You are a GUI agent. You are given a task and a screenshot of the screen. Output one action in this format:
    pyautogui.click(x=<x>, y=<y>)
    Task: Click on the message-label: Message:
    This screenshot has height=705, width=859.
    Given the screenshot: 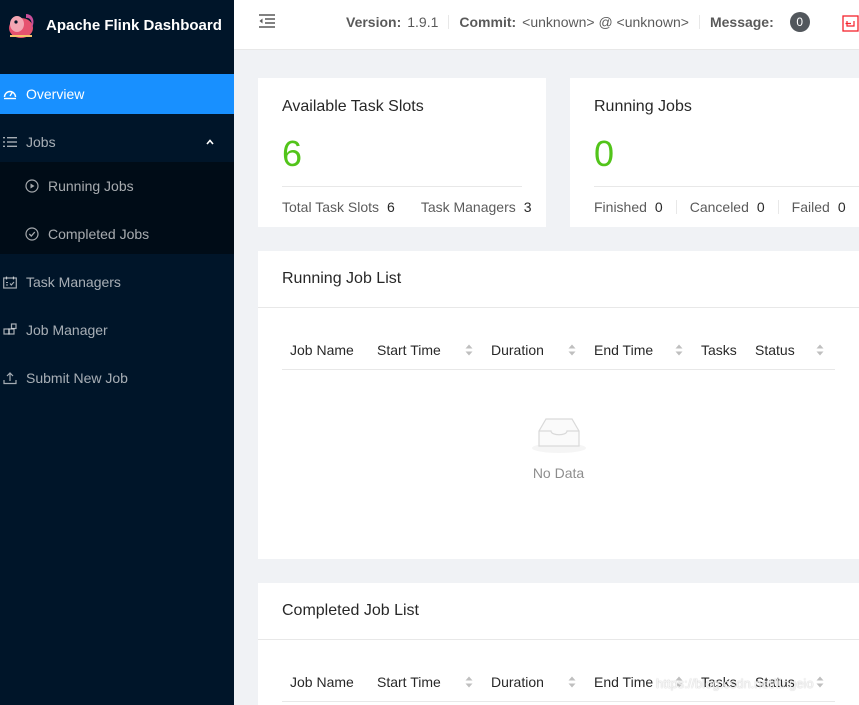 What is the action you would take?
    pyautogui.click(x=741, y=22)
    